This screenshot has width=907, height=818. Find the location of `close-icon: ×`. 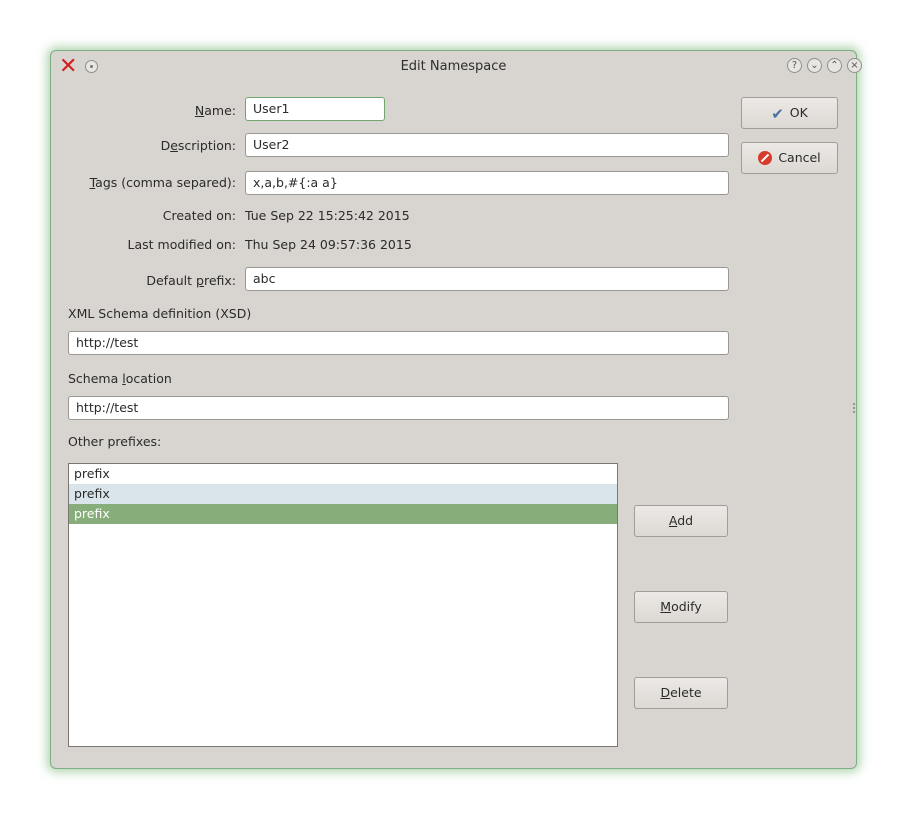

close-icon: × is located at coordinates (854, 65).